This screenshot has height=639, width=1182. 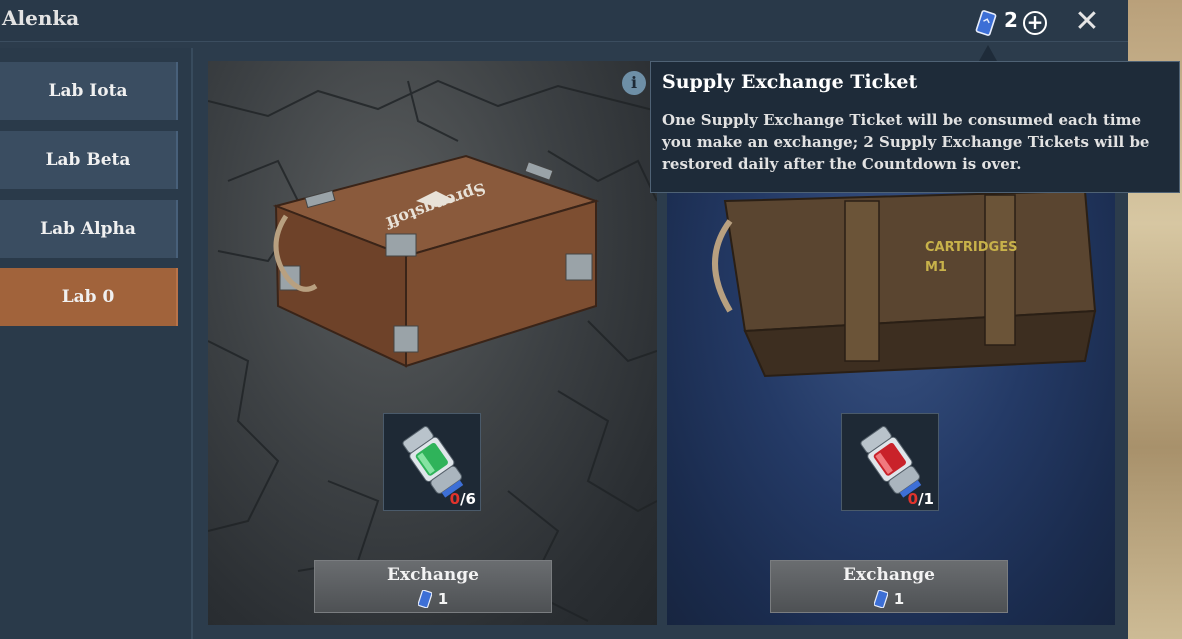 What do you see at coordinates (988, 53) in the screenshot?
I see `tooltip-arrow` at bounding box center [988, 53].